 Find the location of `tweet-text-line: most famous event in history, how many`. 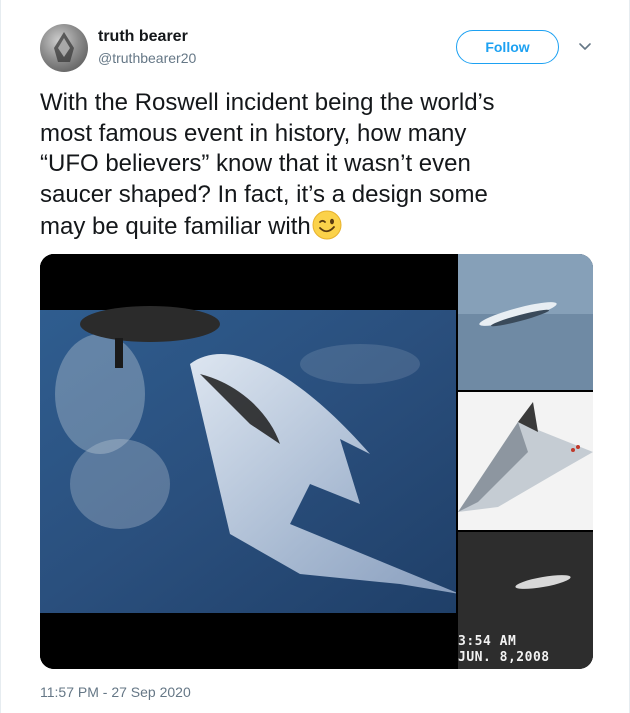

tweet-text-line: most famous event in history, how many is located at coordinates (253, 133).